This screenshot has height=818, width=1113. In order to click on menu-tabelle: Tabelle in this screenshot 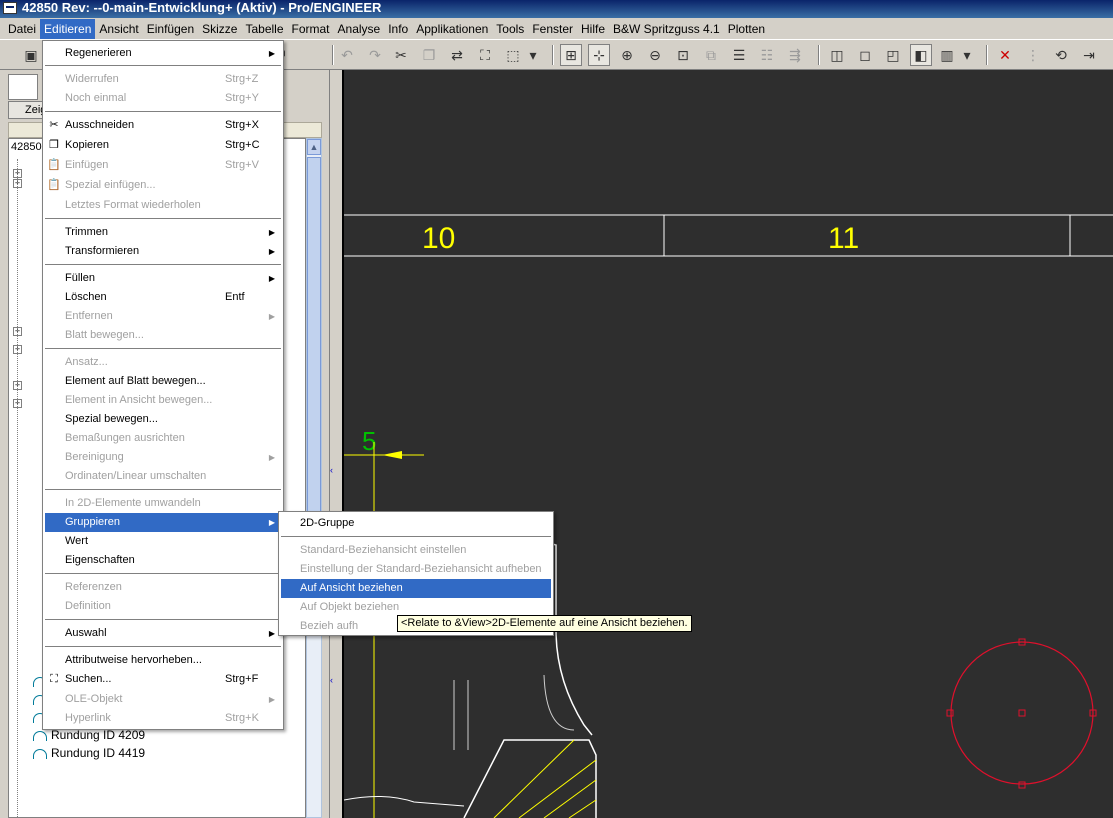, I will do `click(264, 29)`.